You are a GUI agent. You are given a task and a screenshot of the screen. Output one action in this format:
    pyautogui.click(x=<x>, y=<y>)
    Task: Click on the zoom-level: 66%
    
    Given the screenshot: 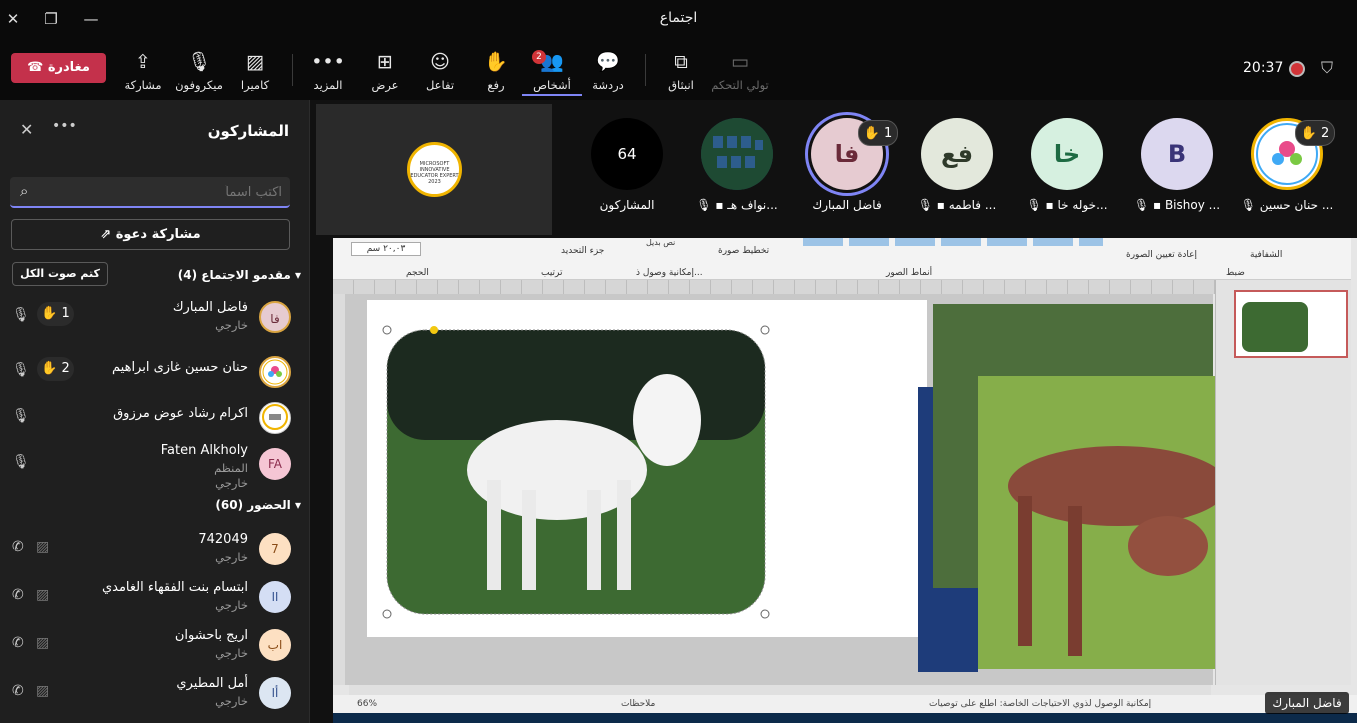 What is the action you would take?
    pyautogui.click(x=367, y=704)
    